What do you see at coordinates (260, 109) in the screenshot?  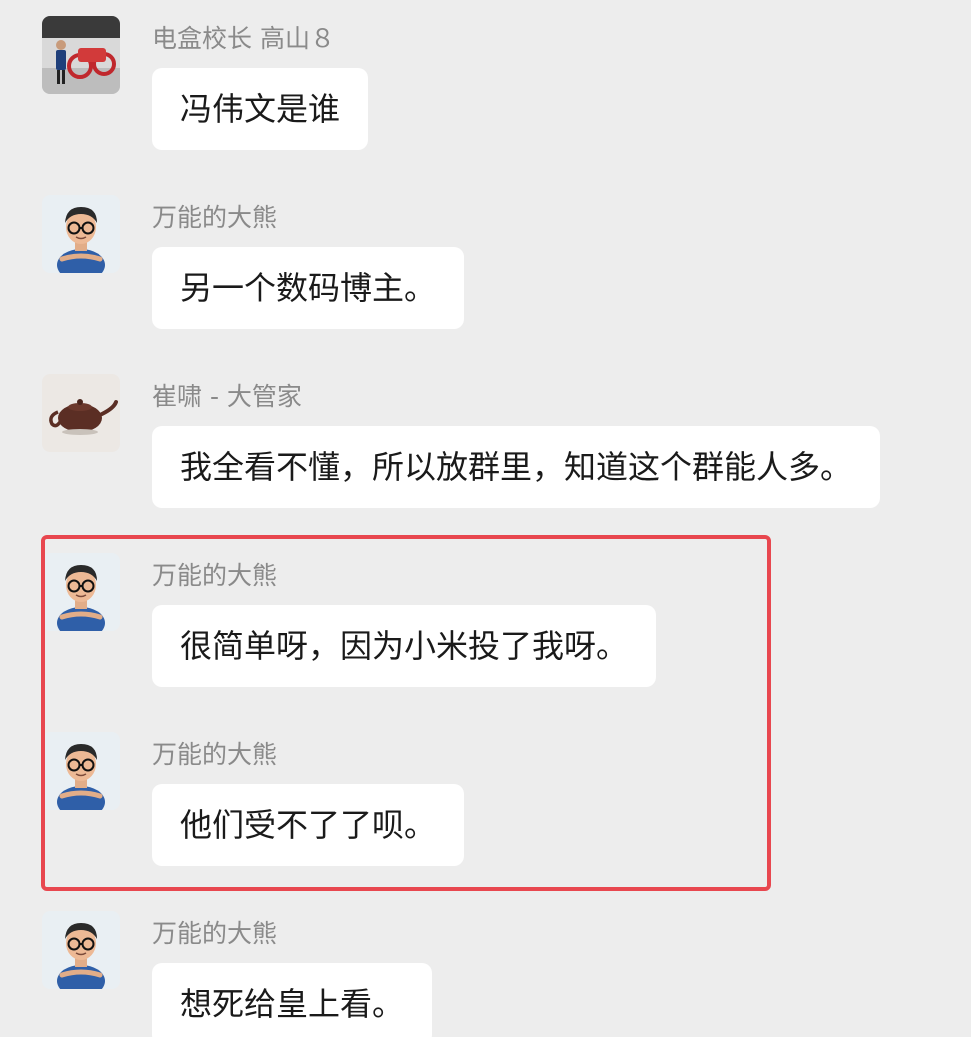 I see `message-bubble: 冯伟文是谁` at bounding box center [260, 109].